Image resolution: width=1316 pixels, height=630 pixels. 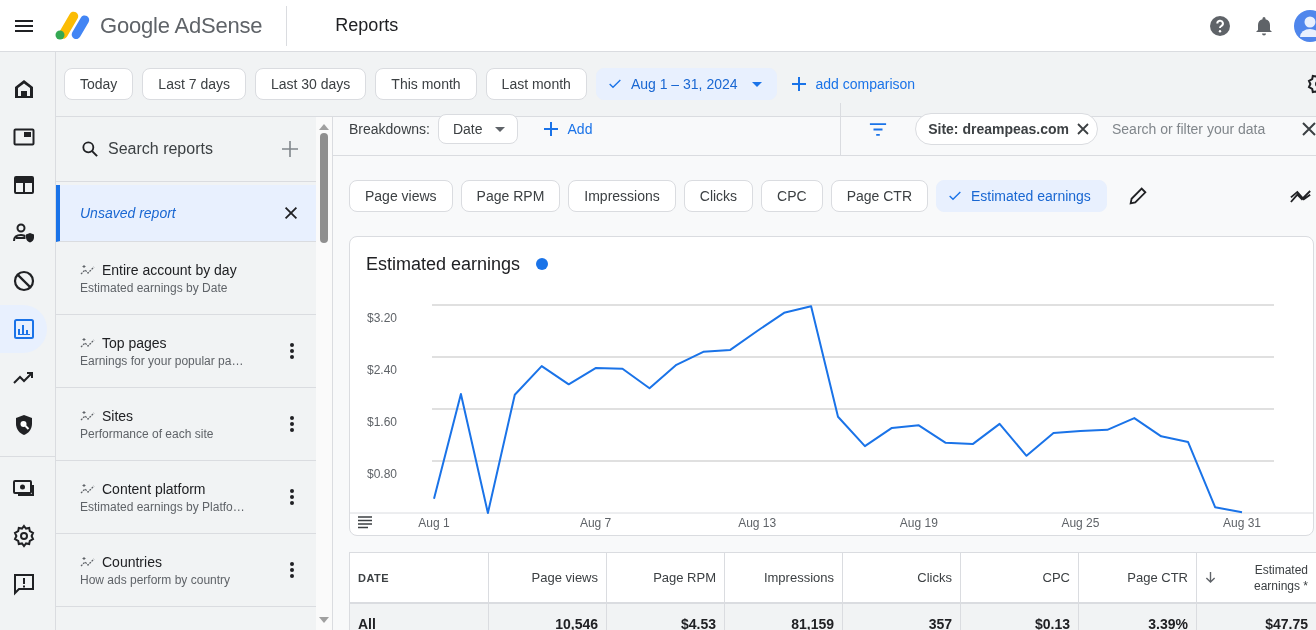 I want to click on report-description: How ads perform by country, so click(x=155, y=579).